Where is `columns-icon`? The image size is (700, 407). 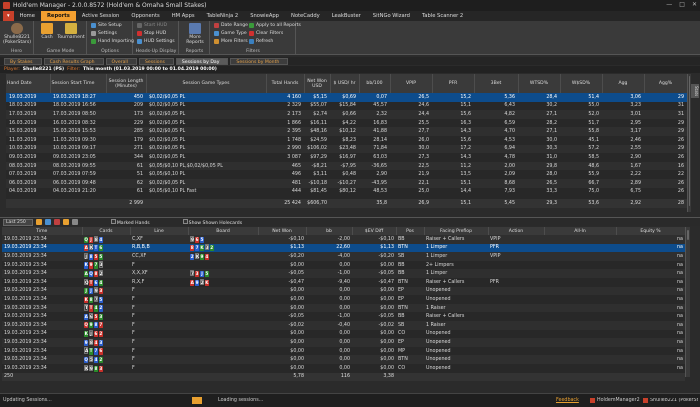 columns-icon is located at coordinates (74, 222).